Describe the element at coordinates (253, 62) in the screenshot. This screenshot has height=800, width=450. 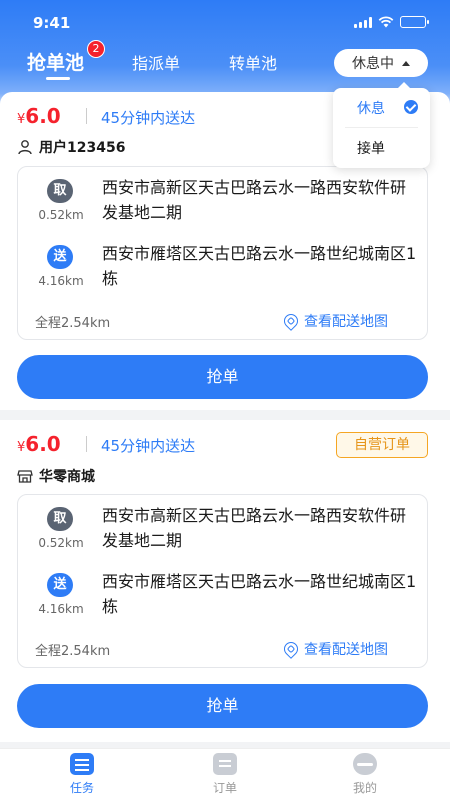
I see `tab-transfer-pool: 转单池` at that location.